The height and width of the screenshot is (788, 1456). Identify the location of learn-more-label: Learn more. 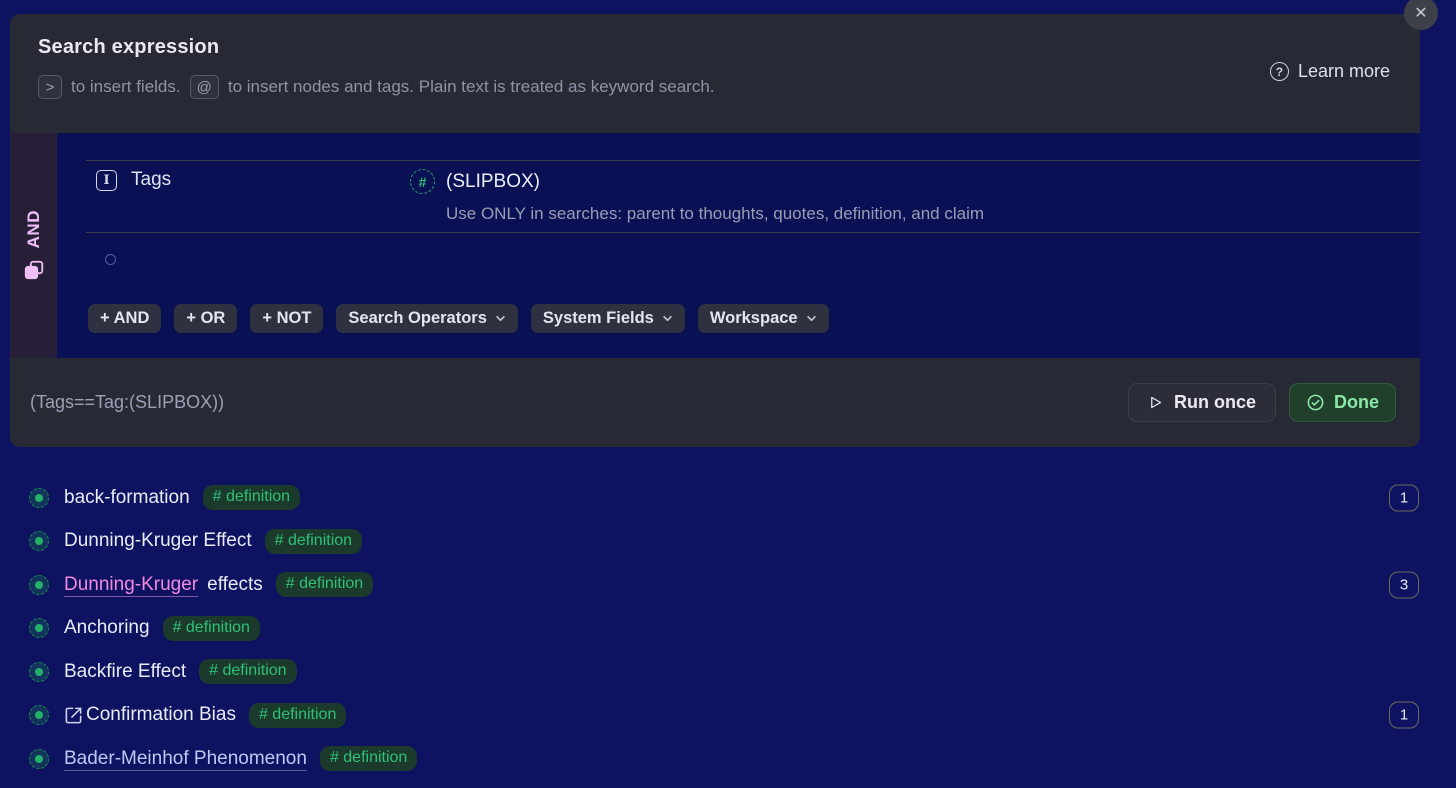
(1343, 71).